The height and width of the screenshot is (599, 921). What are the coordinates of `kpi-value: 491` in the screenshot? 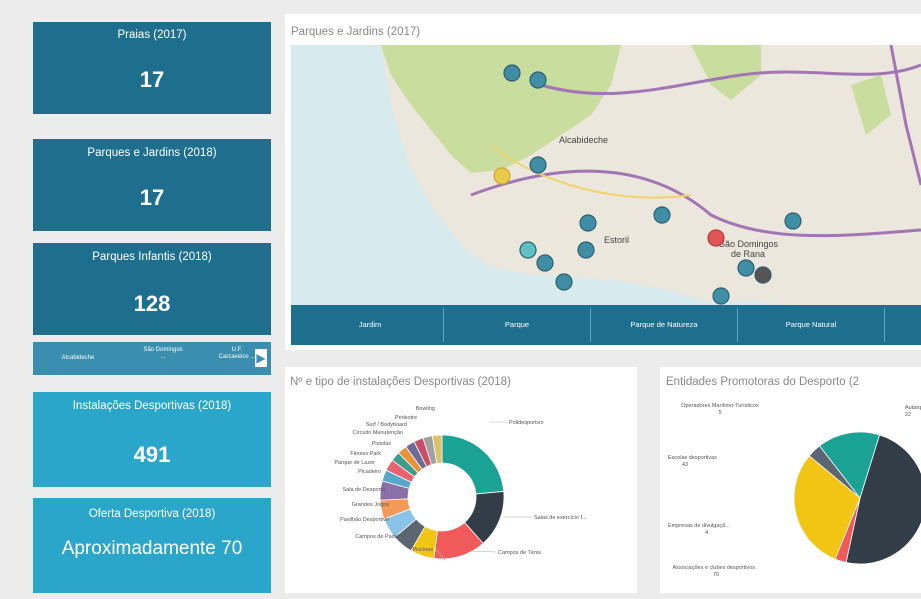 It's located at (152, 454).